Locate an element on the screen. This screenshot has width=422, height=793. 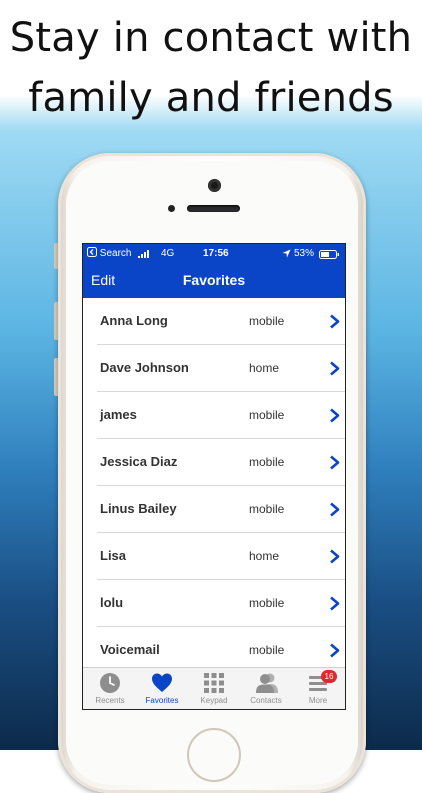
tab-favorites: Favorites is located at coordinates (162, 688).